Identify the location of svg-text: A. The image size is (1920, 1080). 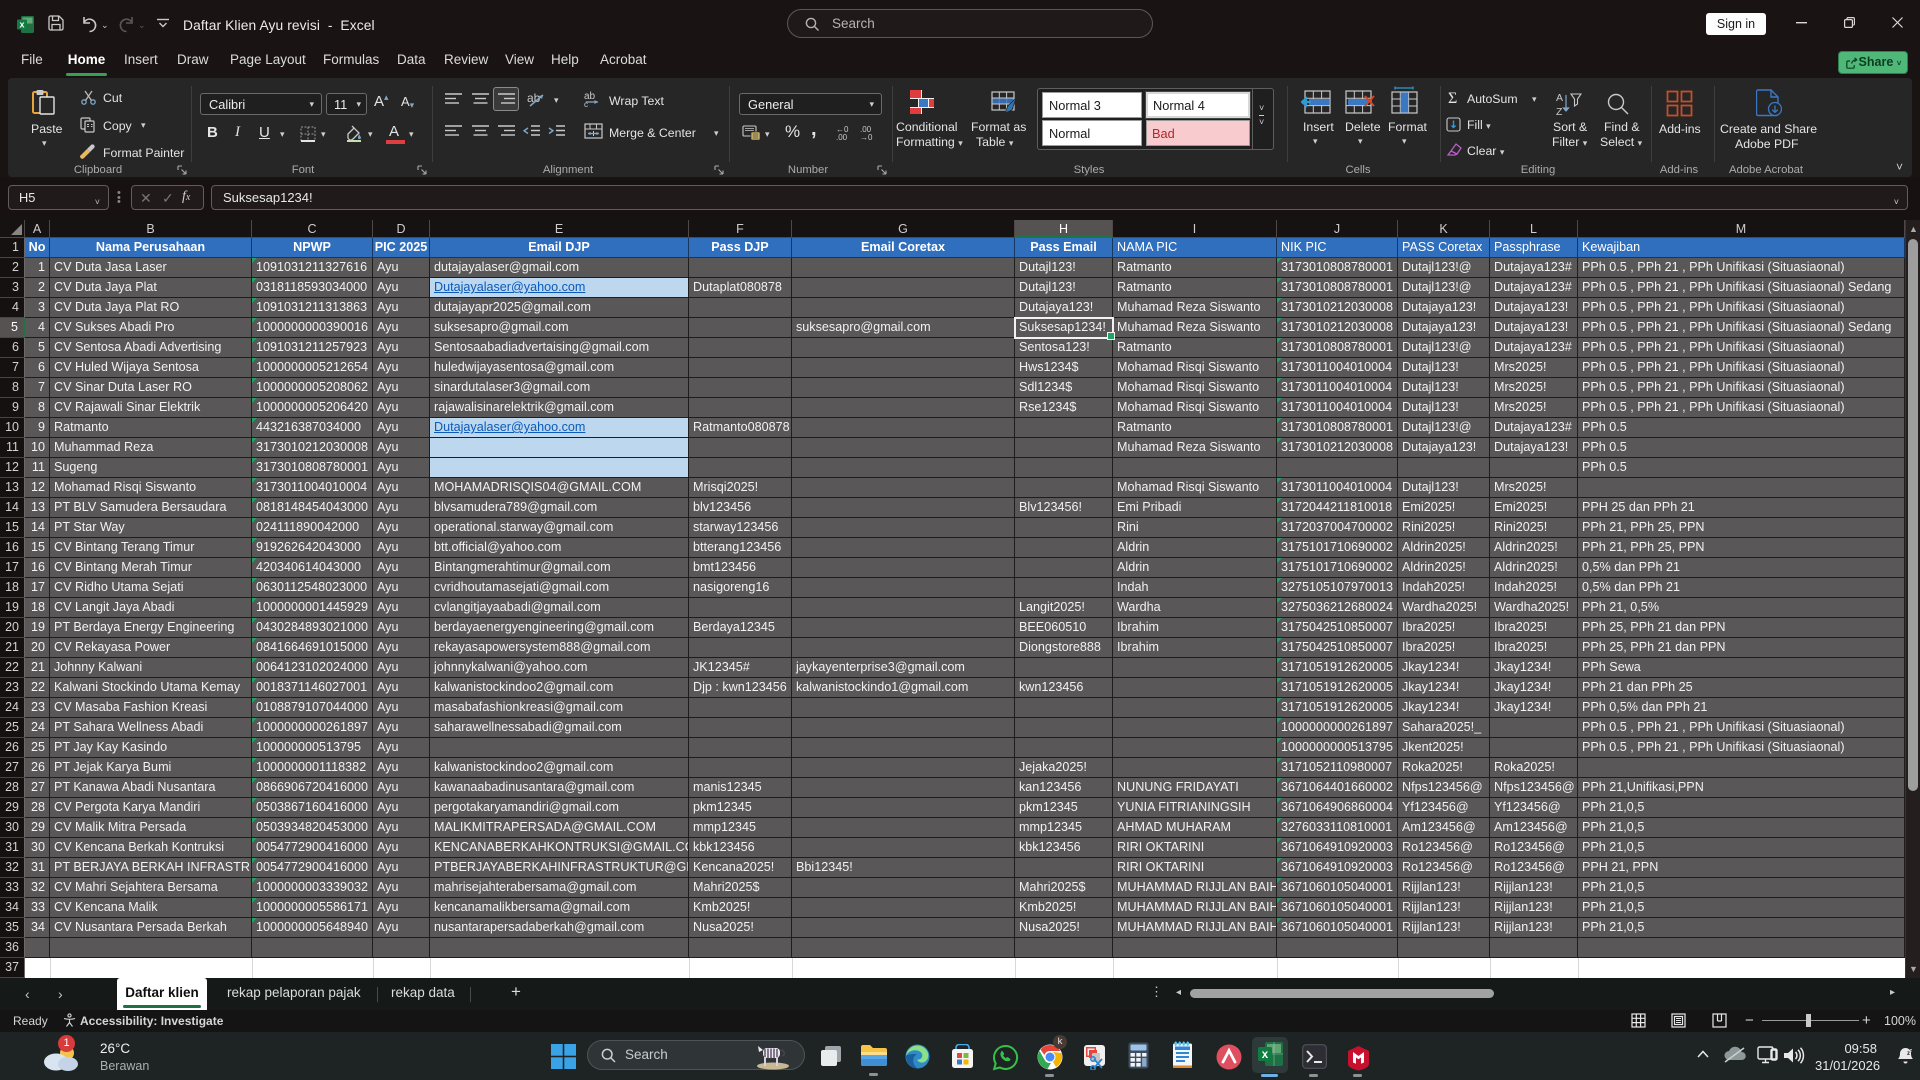
(1559, 98).